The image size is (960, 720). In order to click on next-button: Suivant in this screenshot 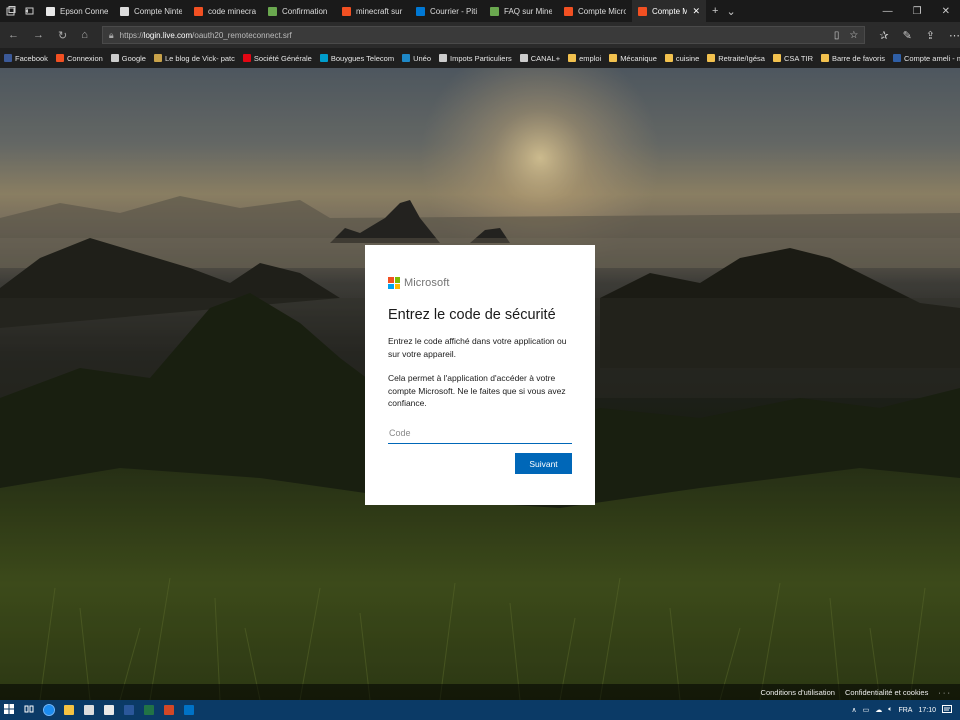, I will do `click(543, 463)`.